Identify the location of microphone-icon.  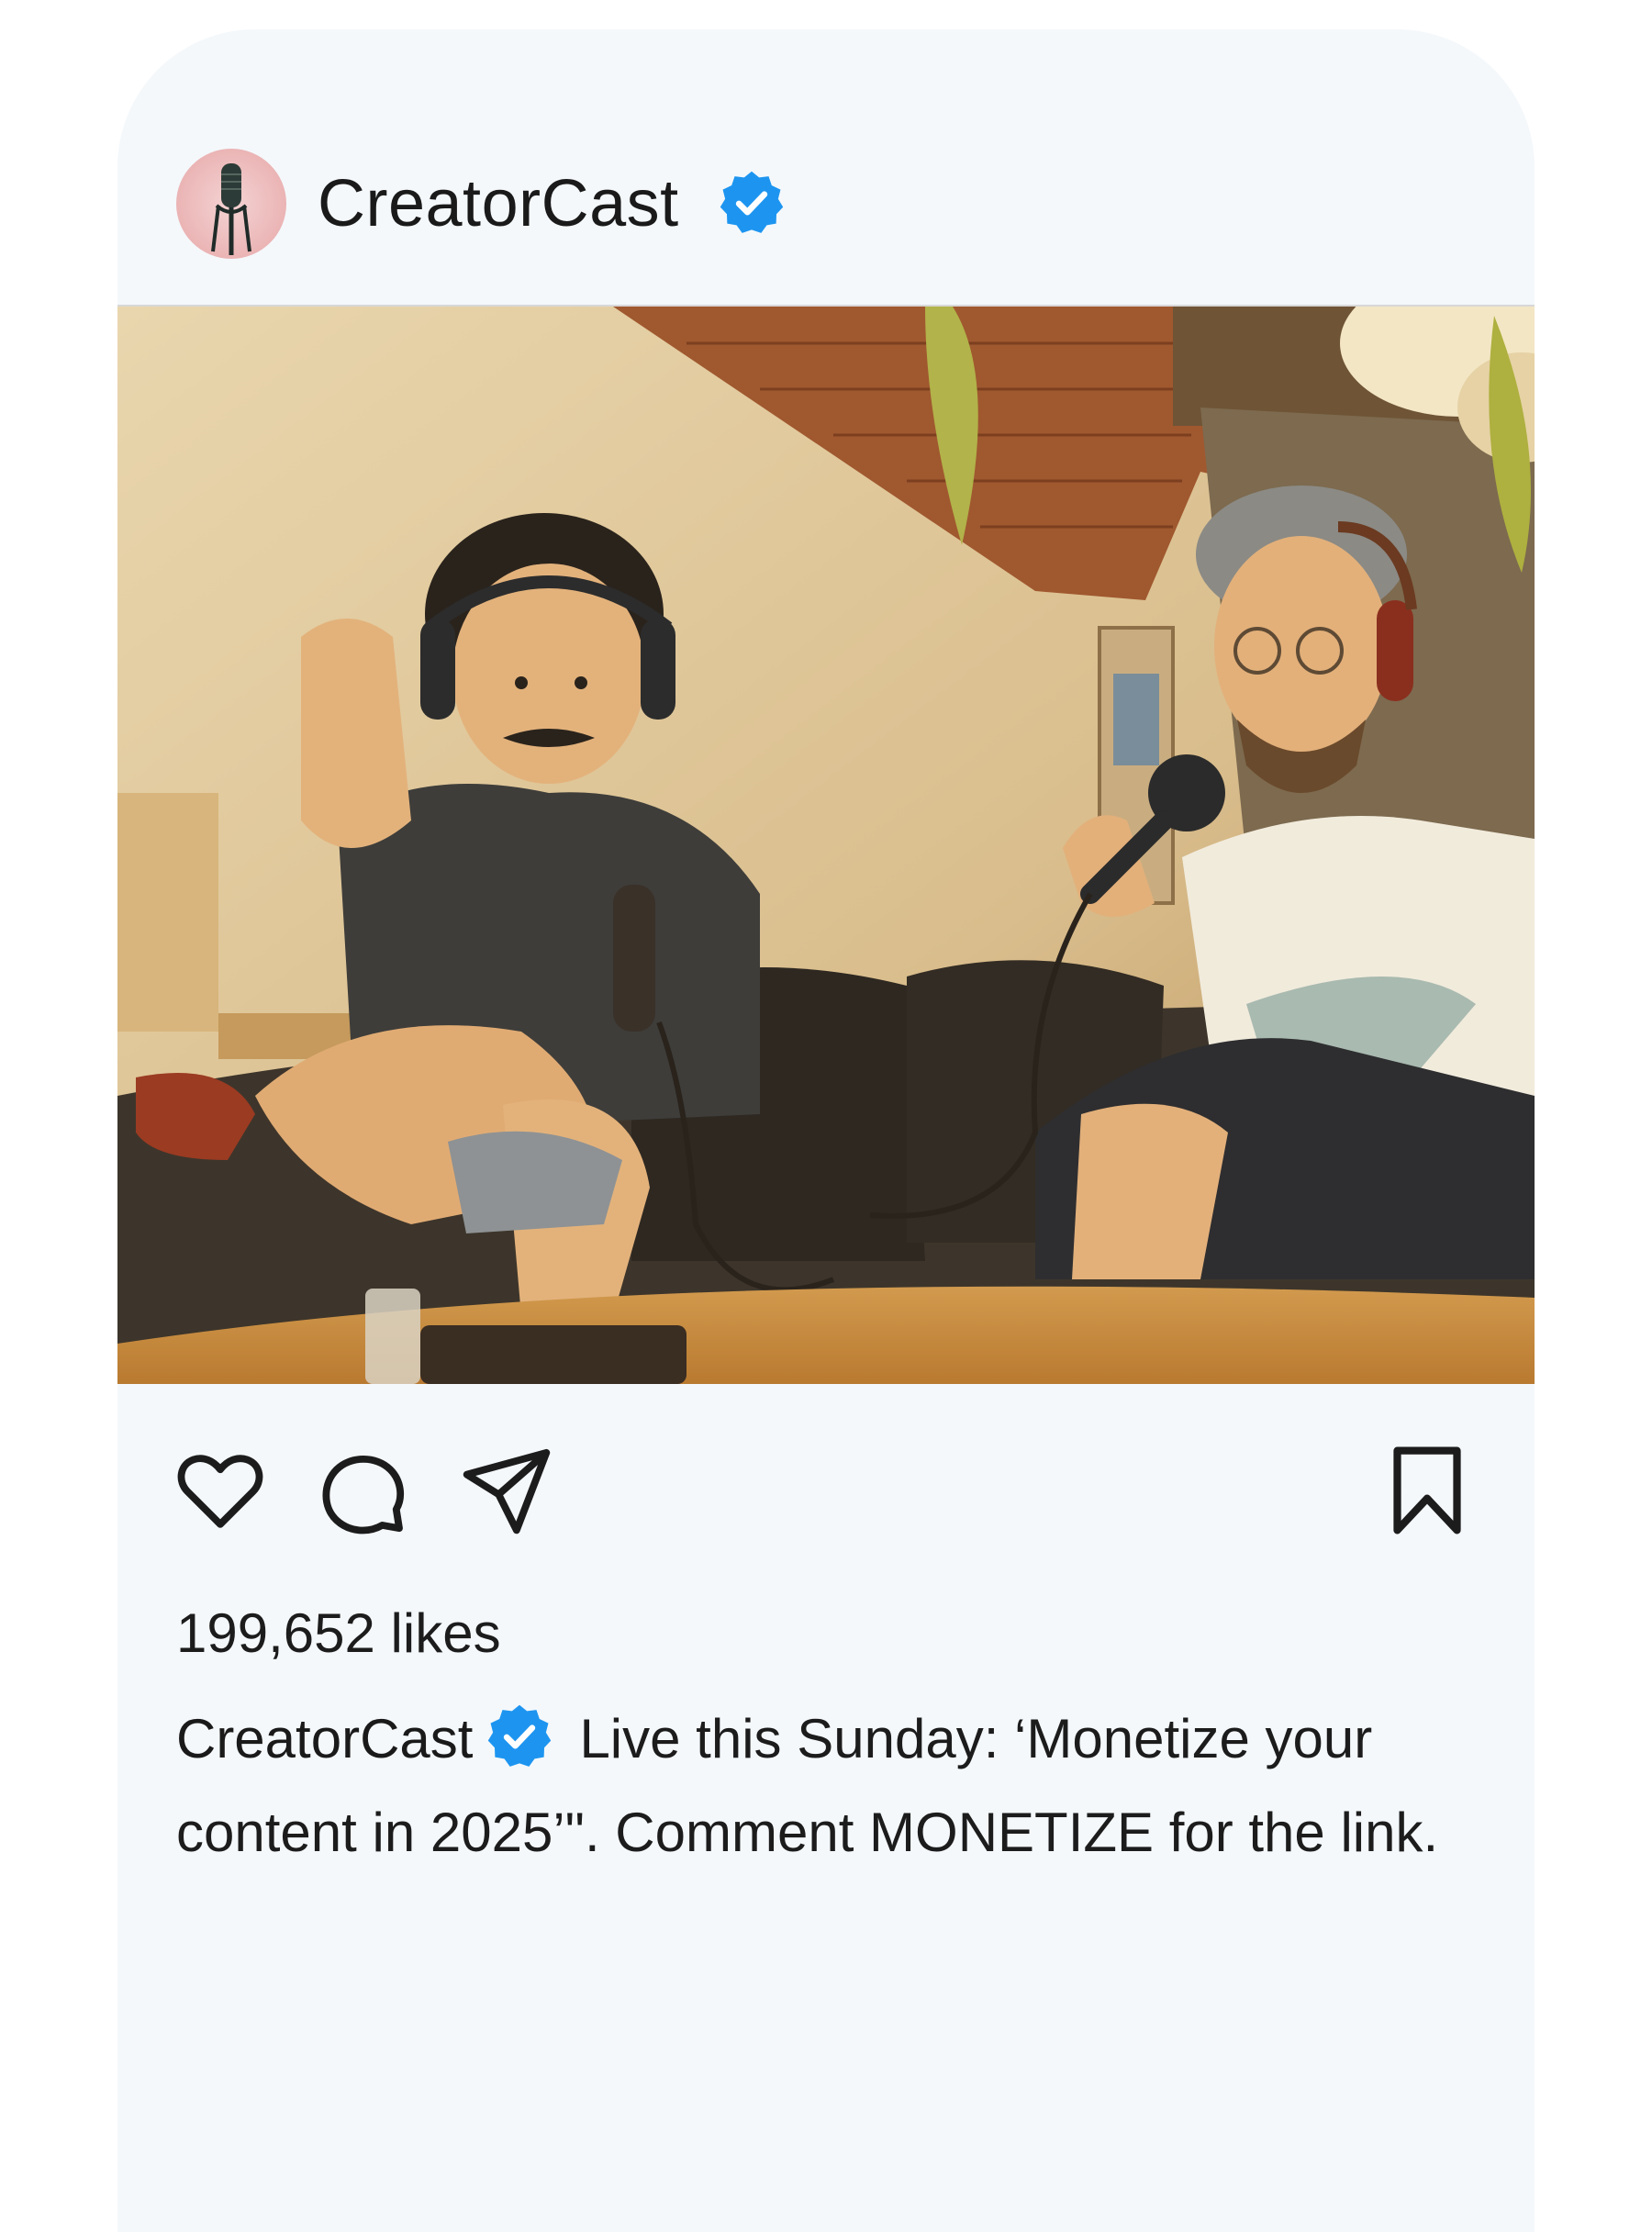
(231, 209).